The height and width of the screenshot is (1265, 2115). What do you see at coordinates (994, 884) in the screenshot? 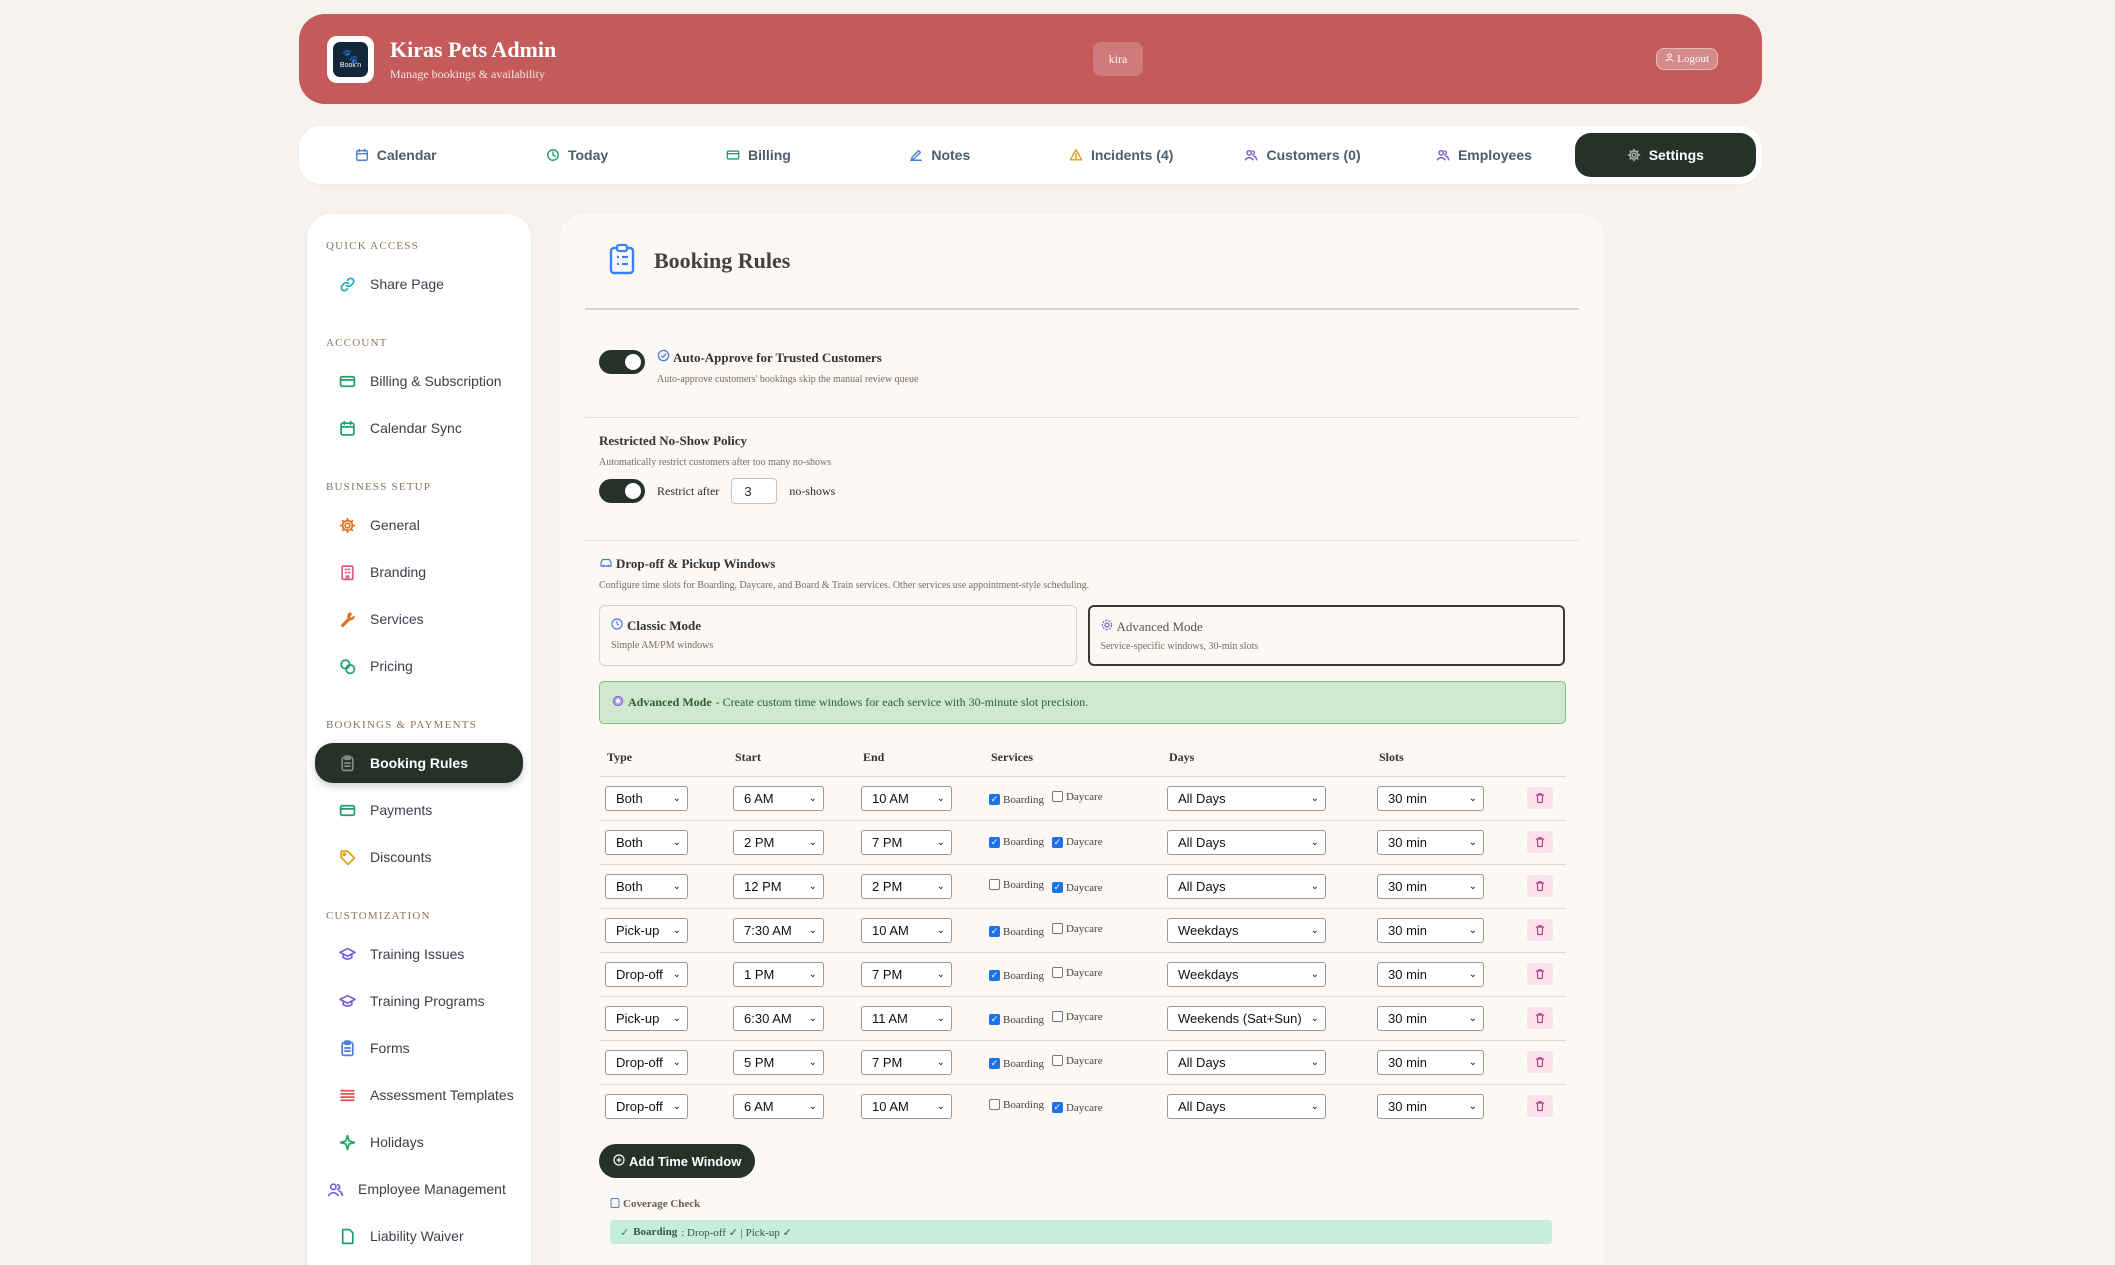
I see `checkbox-box` at bounding box center [994, 884].